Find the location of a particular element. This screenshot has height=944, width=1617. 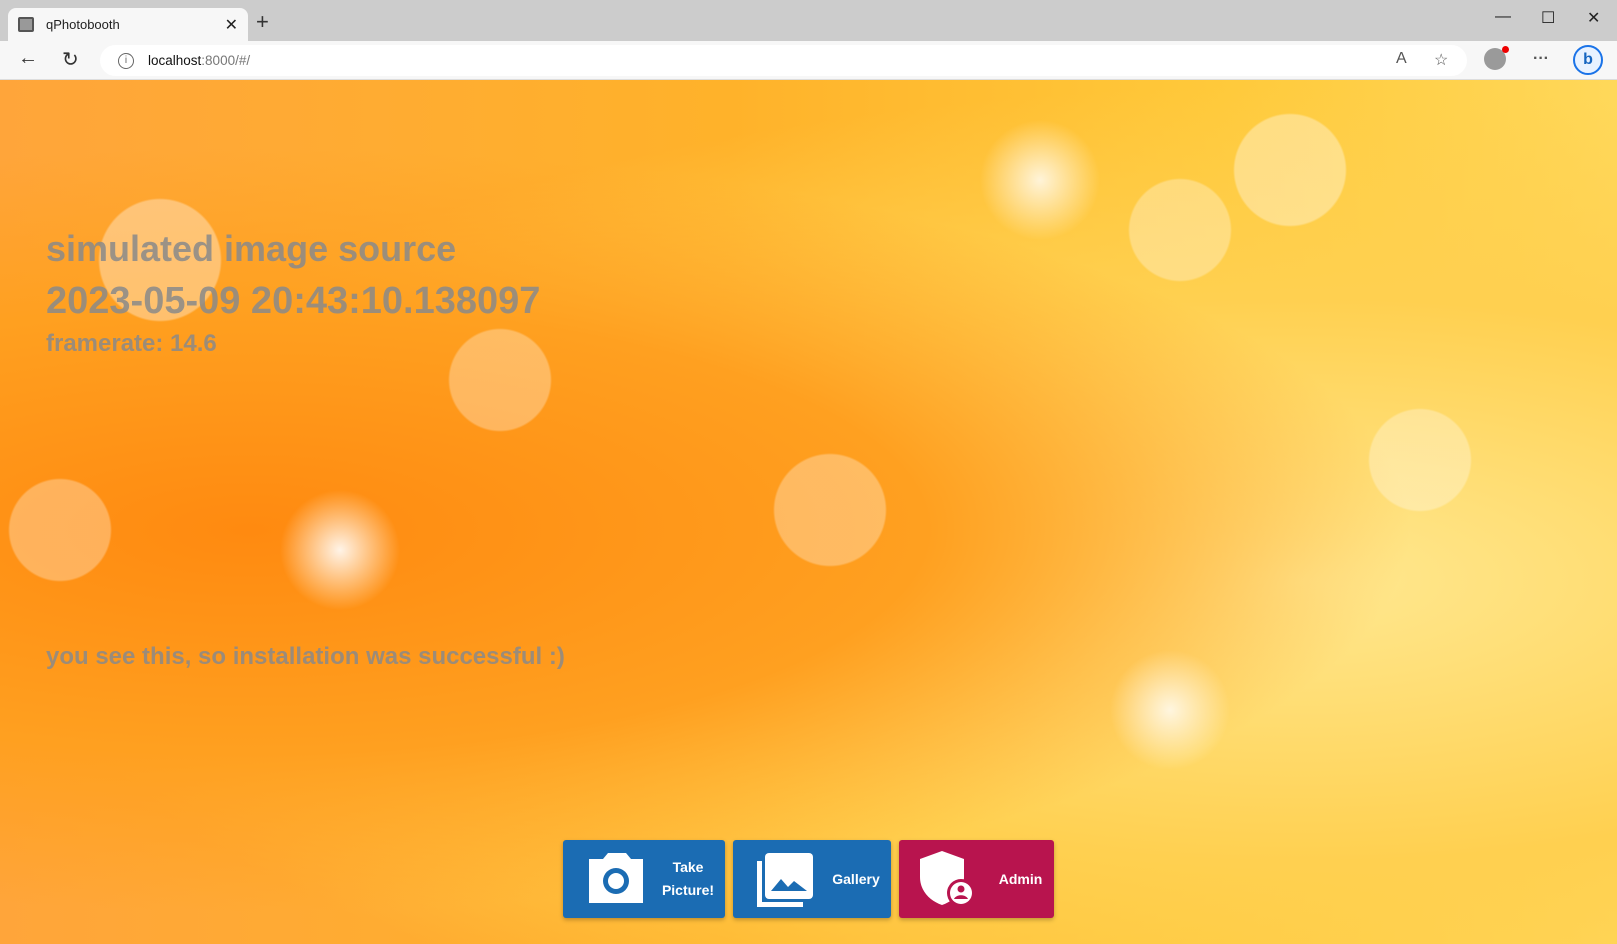

add-favorite-icon: ☆ is located at coordinates (1441, 60).